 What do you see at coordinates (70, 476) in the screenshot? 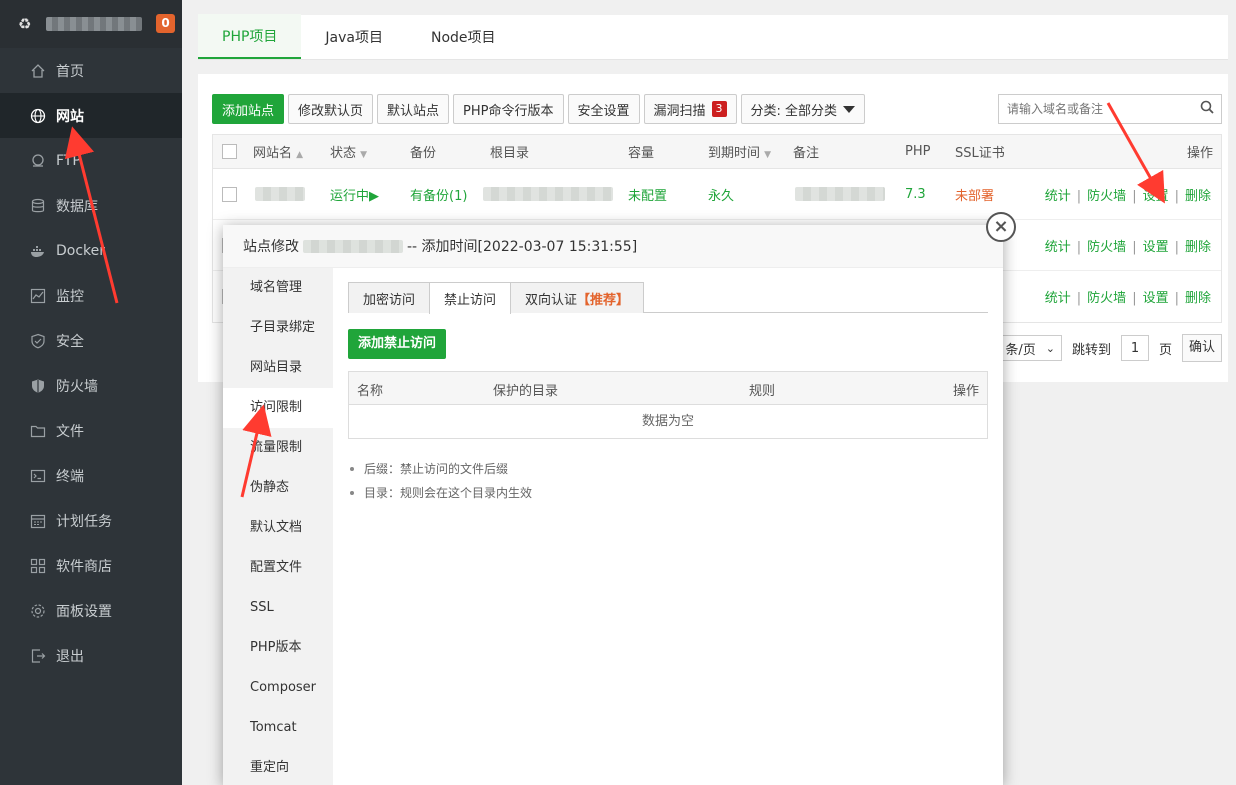
I see `sidebar-item-label: 终端` at bounding box center [70, 476].